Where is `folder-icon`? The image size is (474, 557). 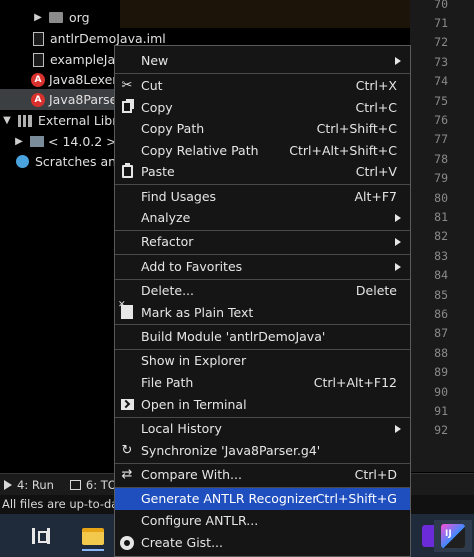
folder-icon is located at coordinates (93, 536).